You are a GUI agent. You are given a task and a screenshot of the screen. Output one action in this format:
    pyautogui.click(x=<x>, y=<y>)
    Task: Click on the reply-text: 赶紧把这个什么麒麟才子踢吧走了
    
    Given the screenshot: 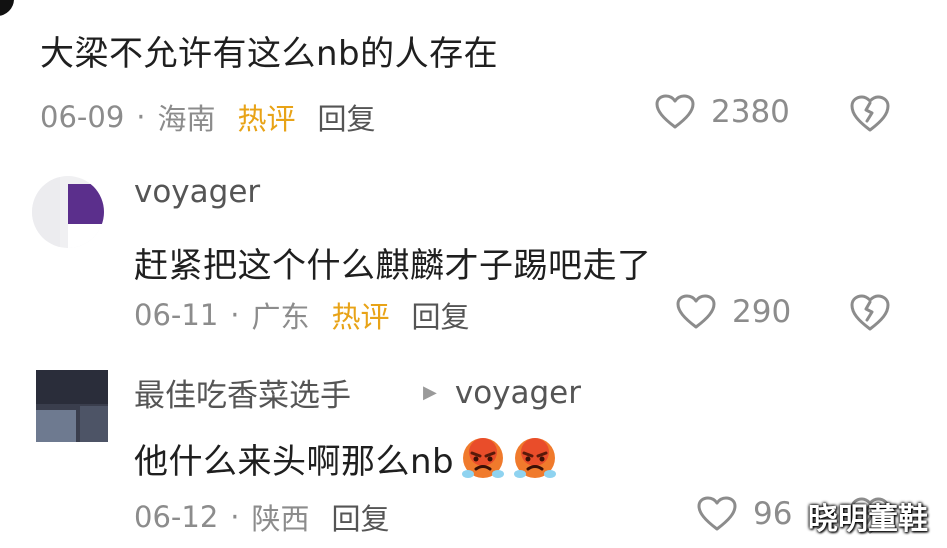 What is the action you would take?
    pyautogui.click(x=393, y=266)
    